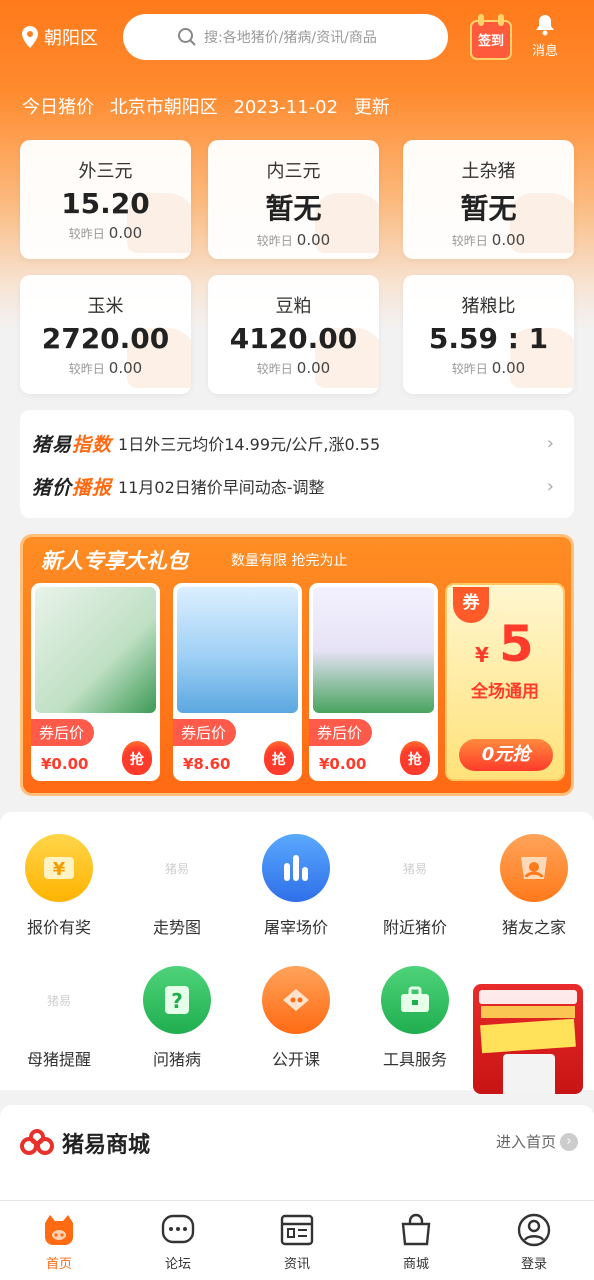  What do you see at coordinates (491, 20) in the screenshot?
I see `calendar-rings` at bounding box center [491, 20].